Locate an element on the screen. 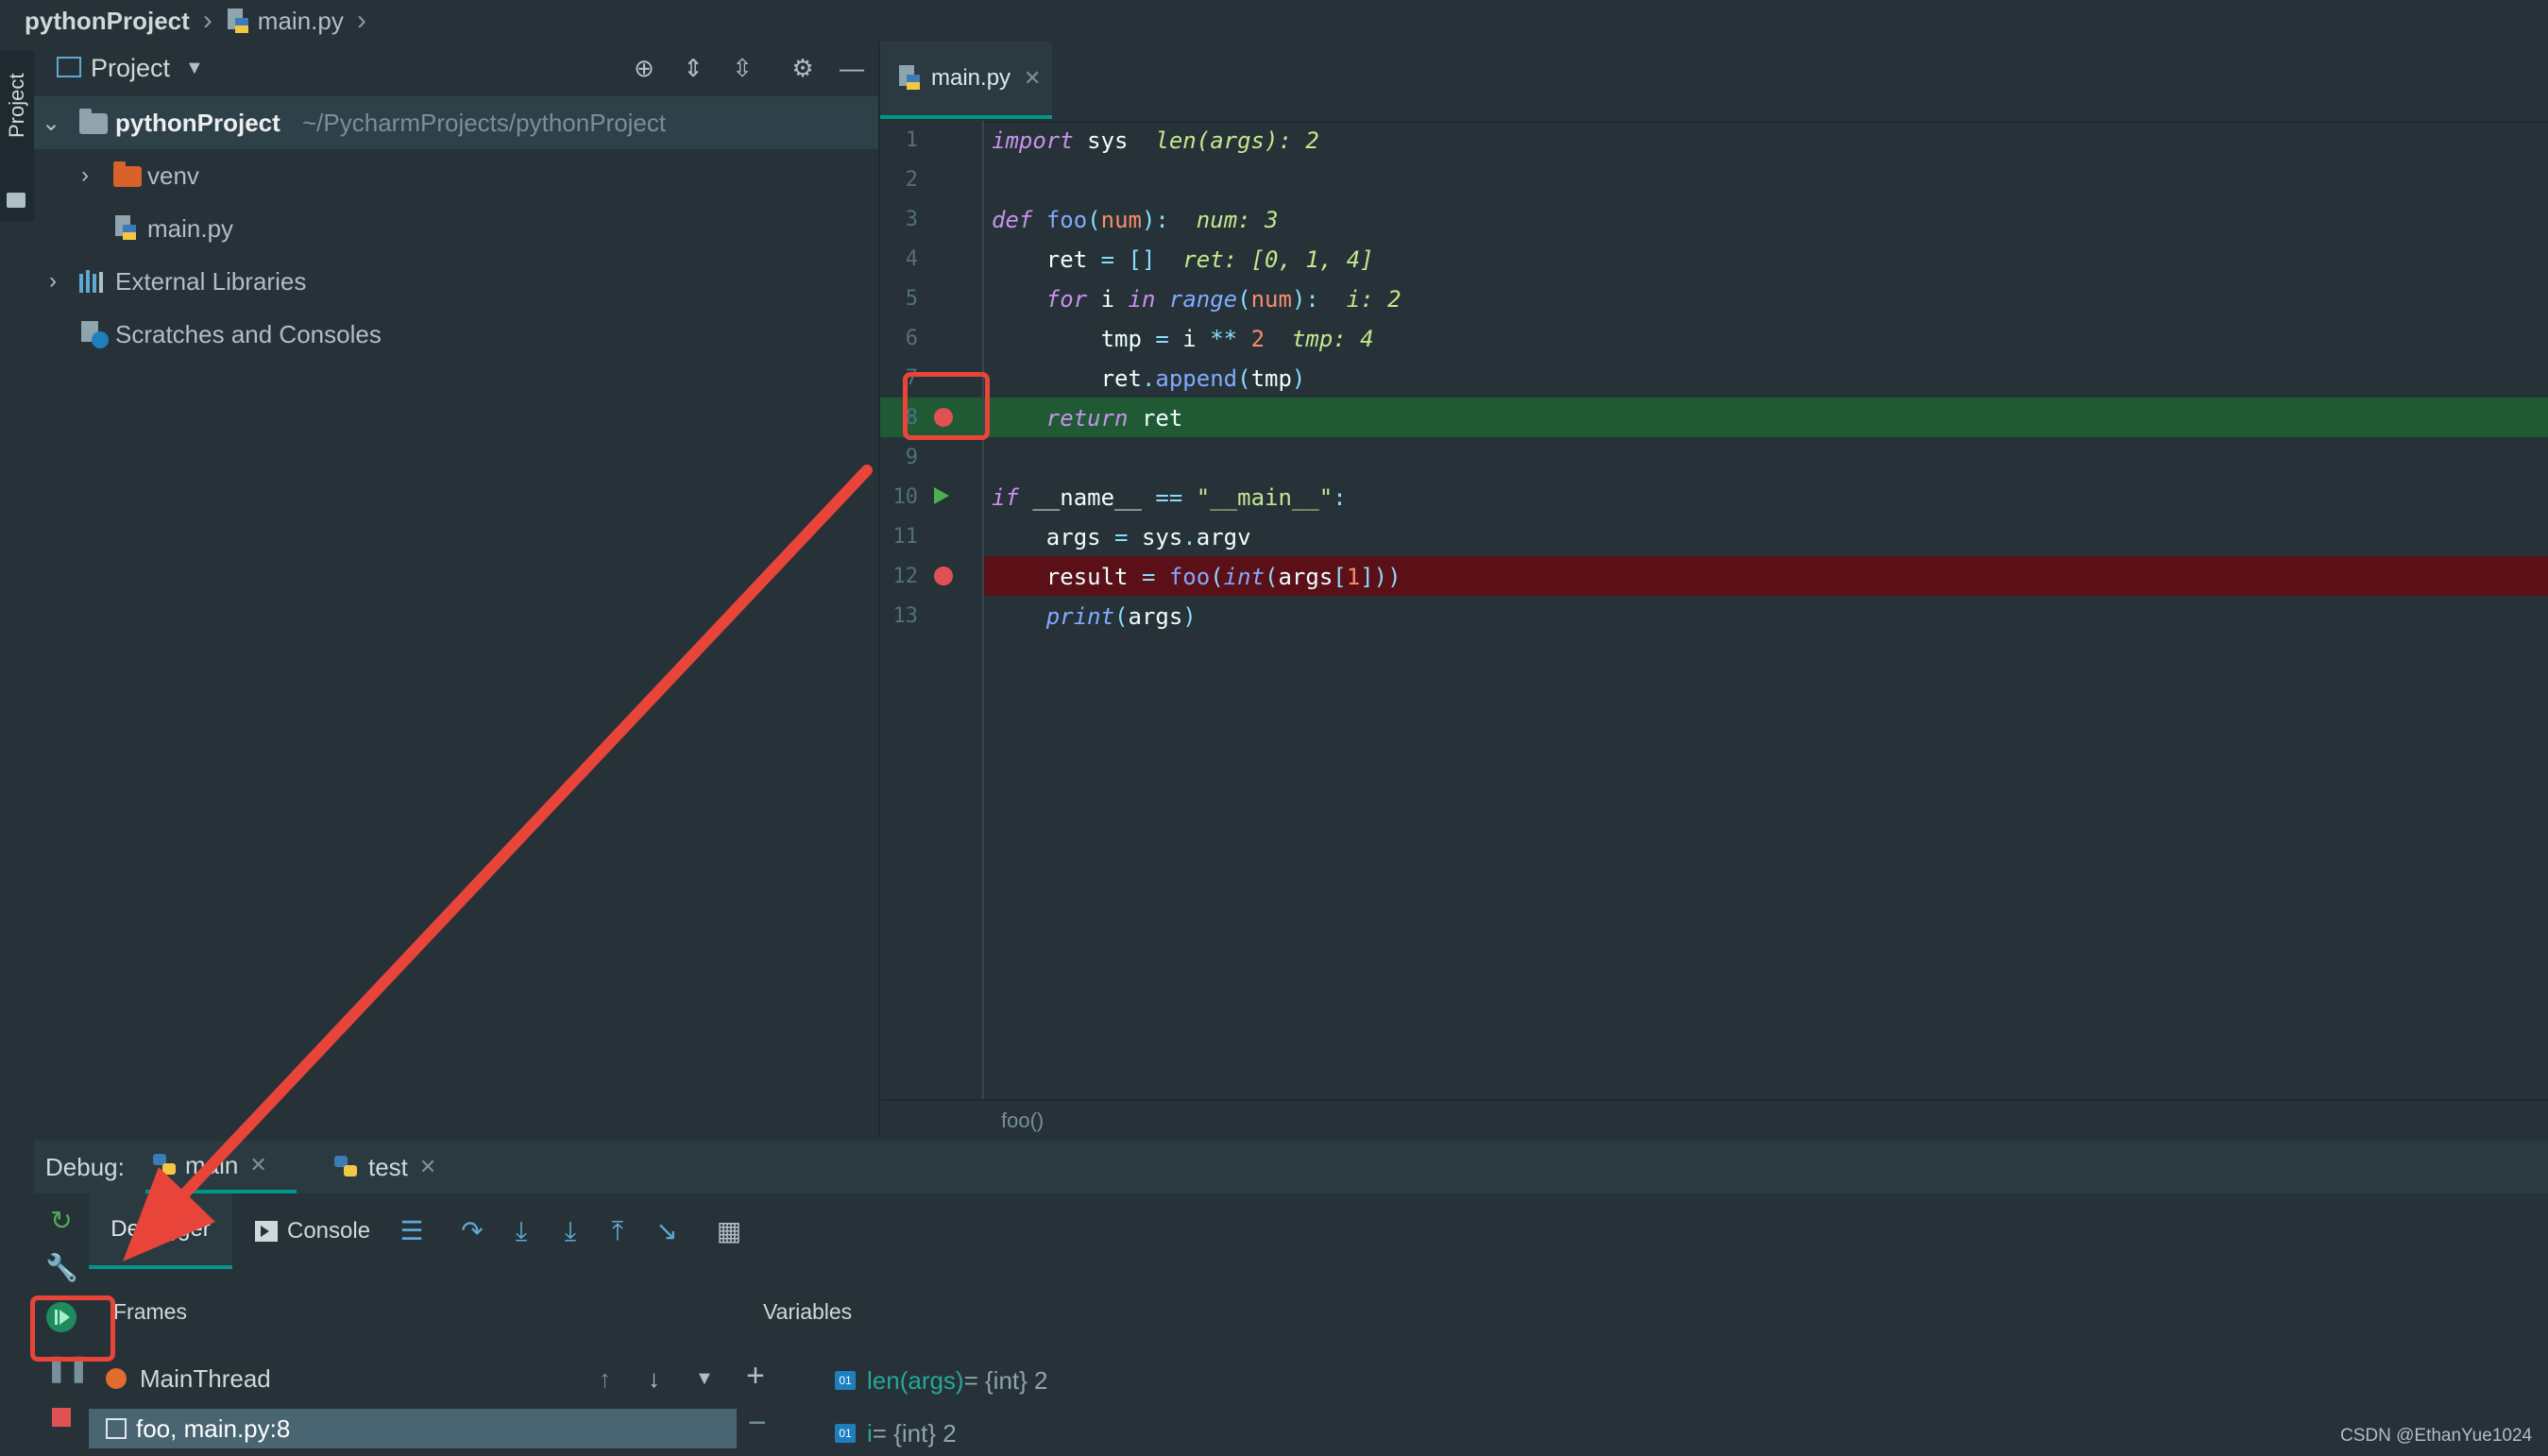 The height and width of the screenshot is (1456, 2548). run-gutter-icon is located at coordinates (942, 495).